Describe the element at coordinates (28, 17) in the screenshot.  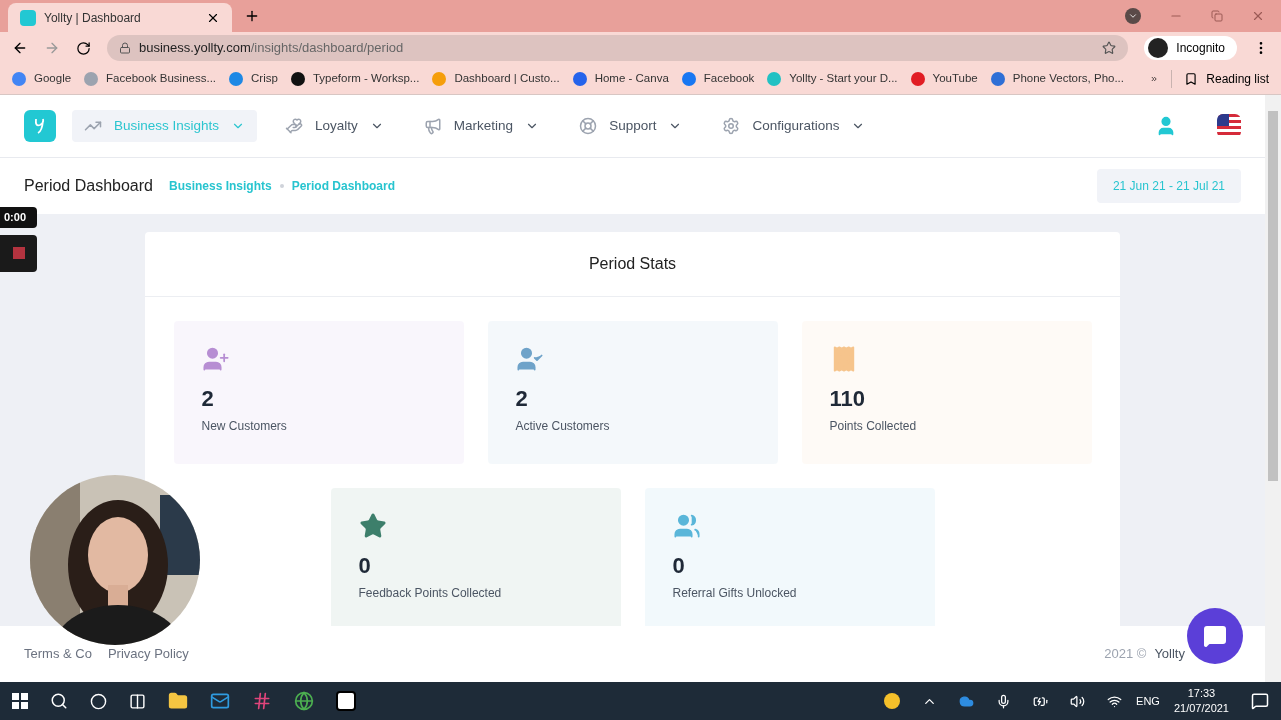
I see `app-logo-icon` at that location.